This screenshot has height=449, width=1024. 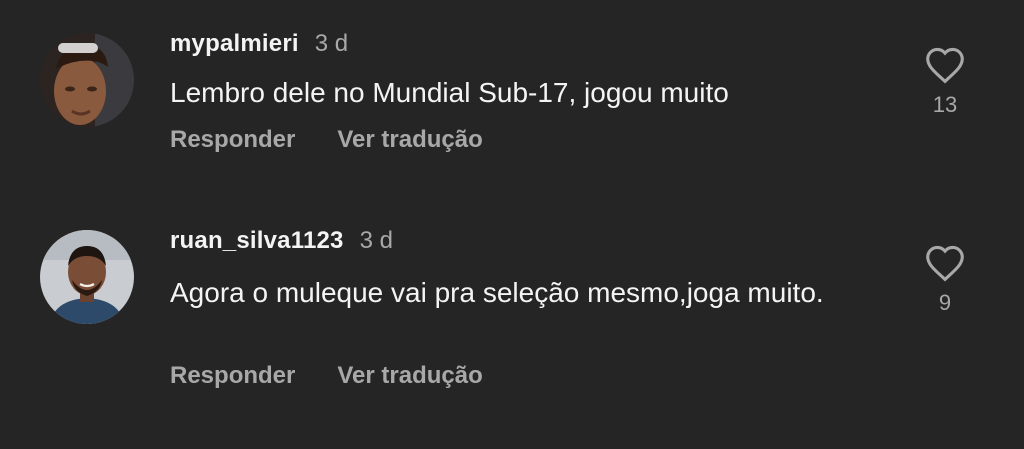 What do you see at coordinates (945, 104) in the screenshot?
I see `like-count: 13` at bounding box center [945, 104].